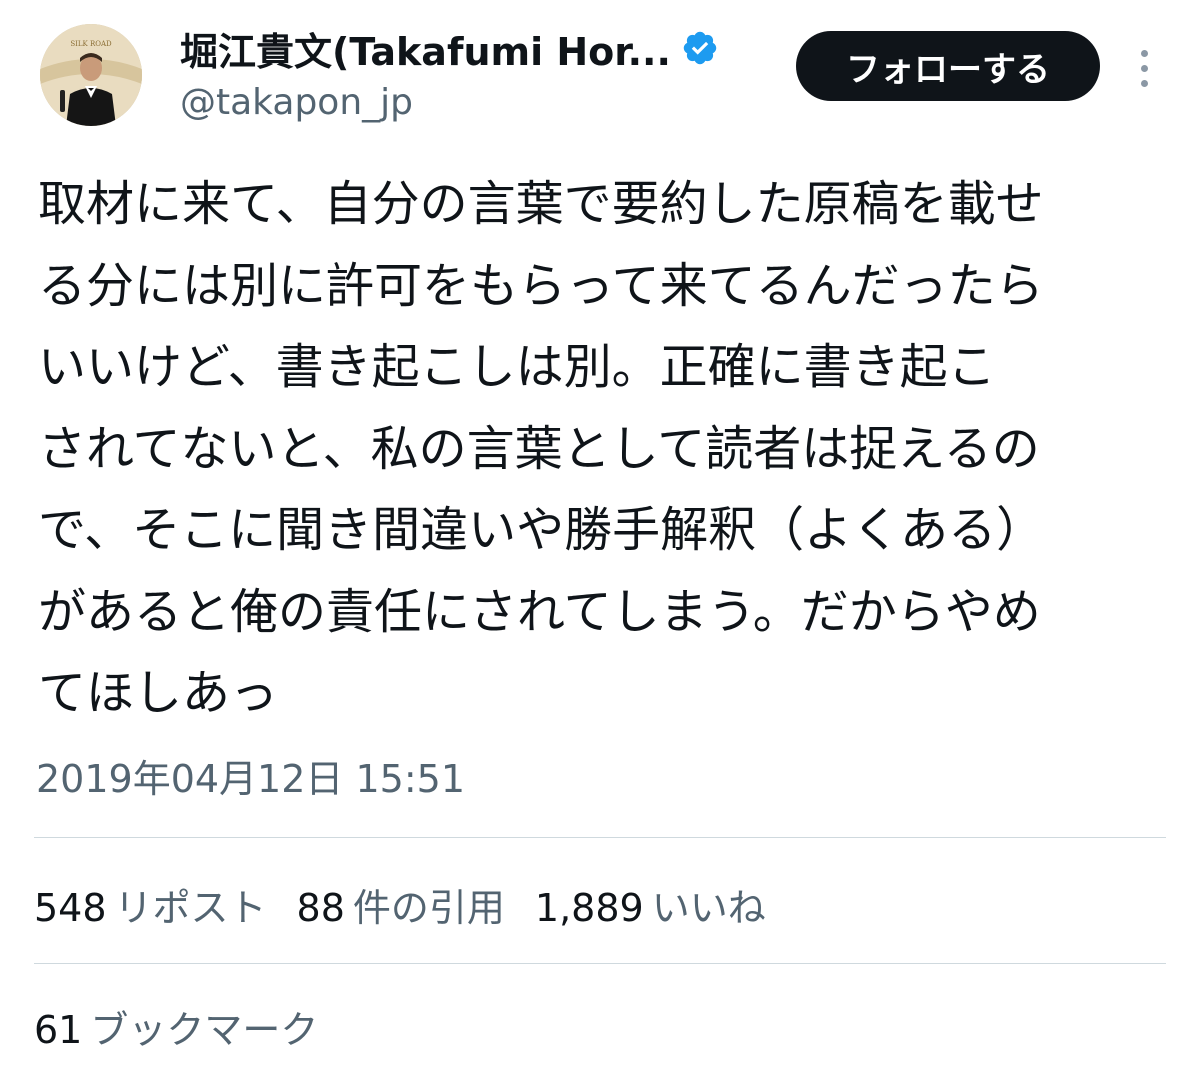  Describe the element at coordinates (650, 904) in the screenshot. I see `like-count: 1,889 いいね` at that location.